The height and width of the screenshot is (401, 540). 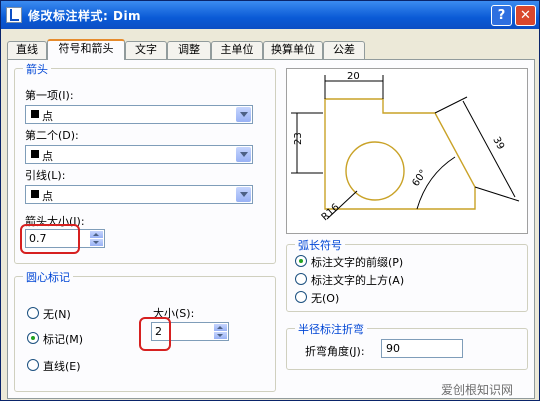 I want to click on radius-jog-title: 半径标注折弯, so click(x=331, y=329).